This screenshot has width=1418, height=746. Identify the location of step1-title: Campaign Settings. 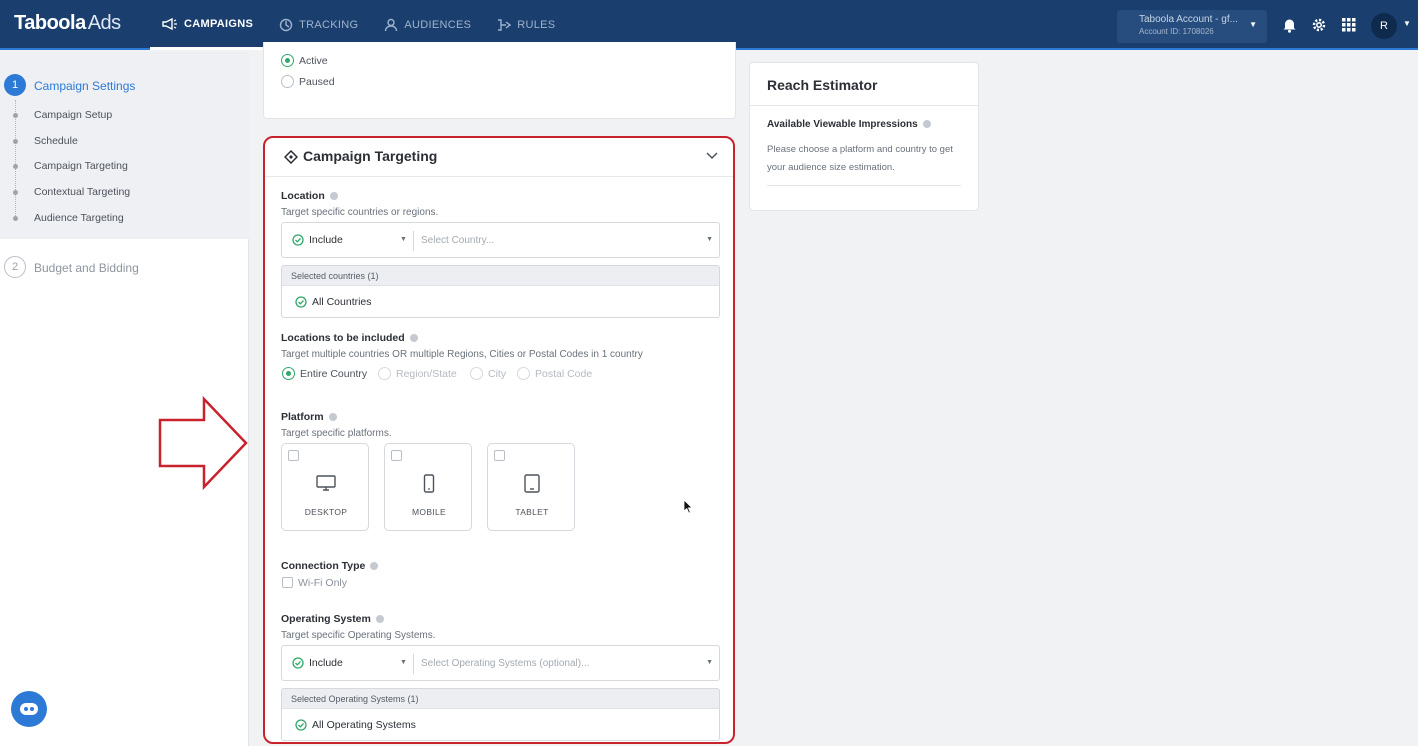
(84, 86).